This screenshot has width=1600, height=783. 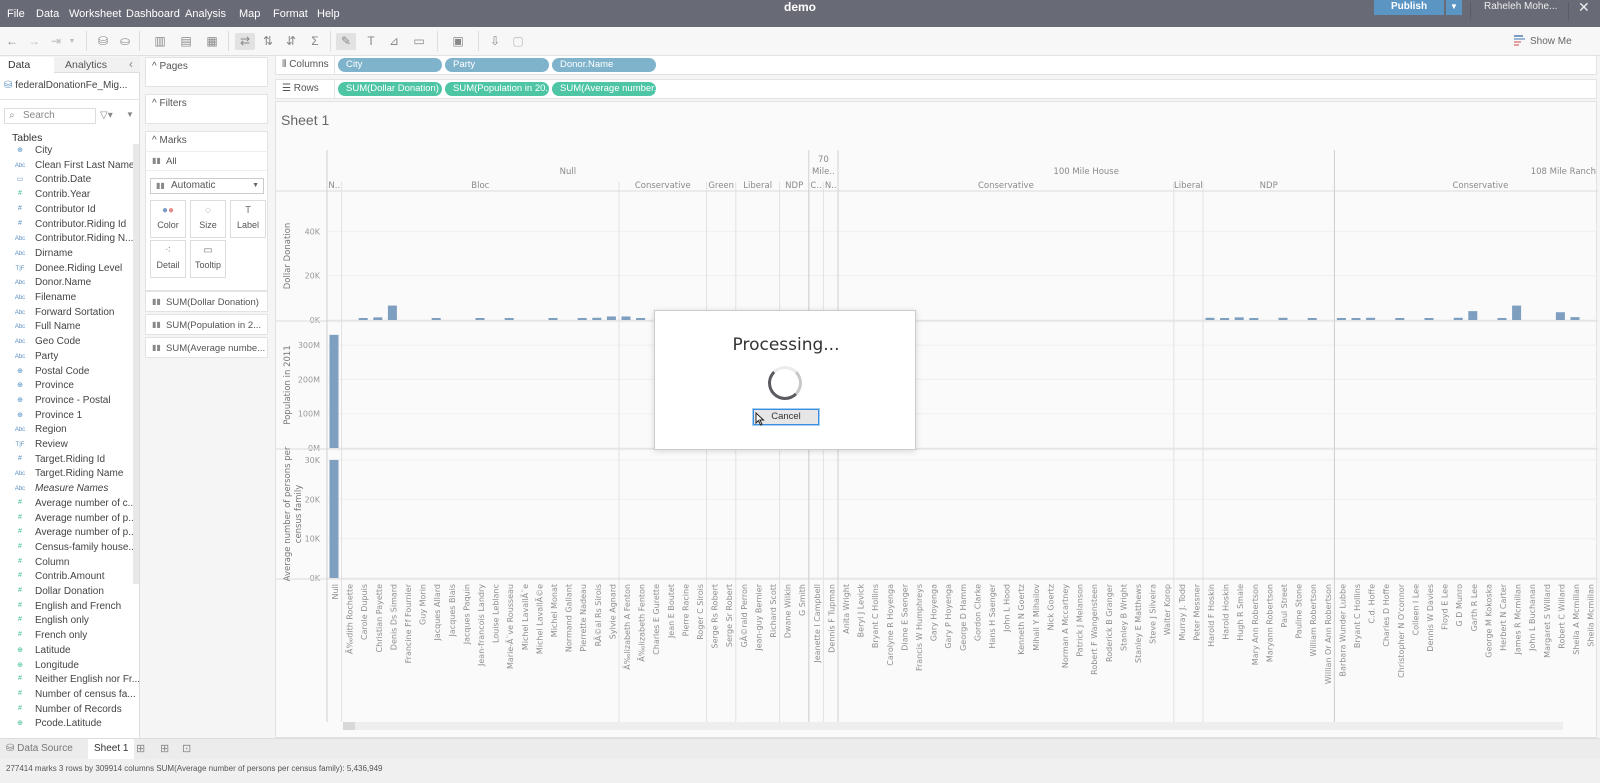 I want to click on field-item: # French only, so click(x=66, y=637).